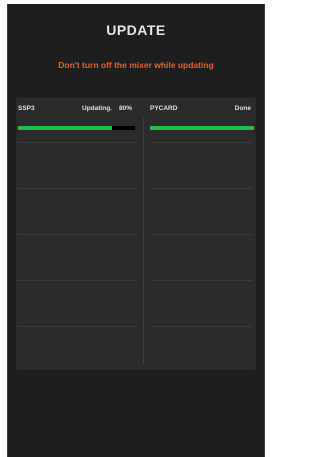 This screenshot has width=320, height=457. I want to click on device-name: SSP3, so click(26, 108).